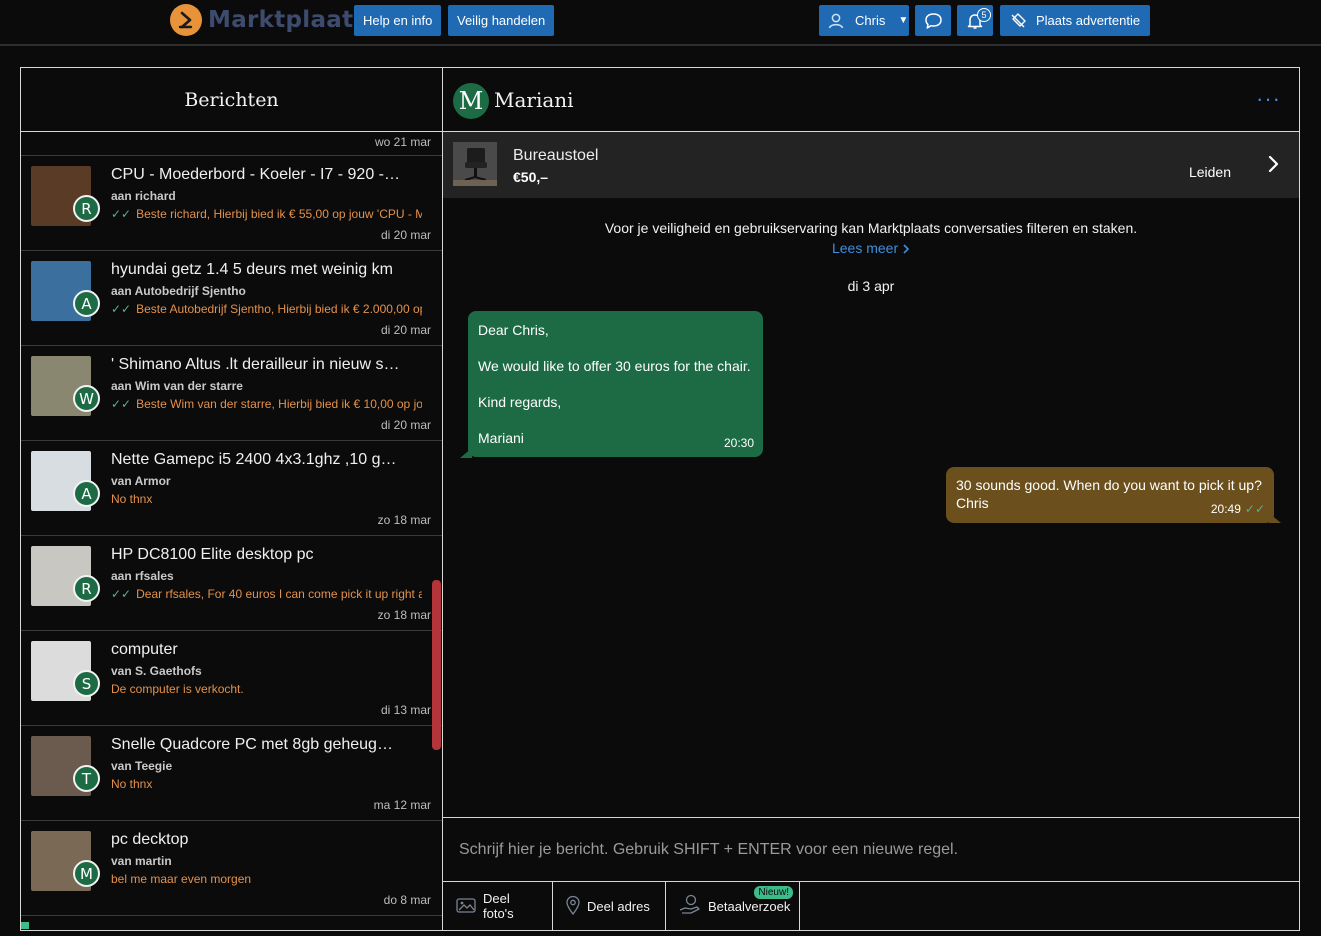  I want to click on conversation-date: ma 12 mar, so click(402, 805).